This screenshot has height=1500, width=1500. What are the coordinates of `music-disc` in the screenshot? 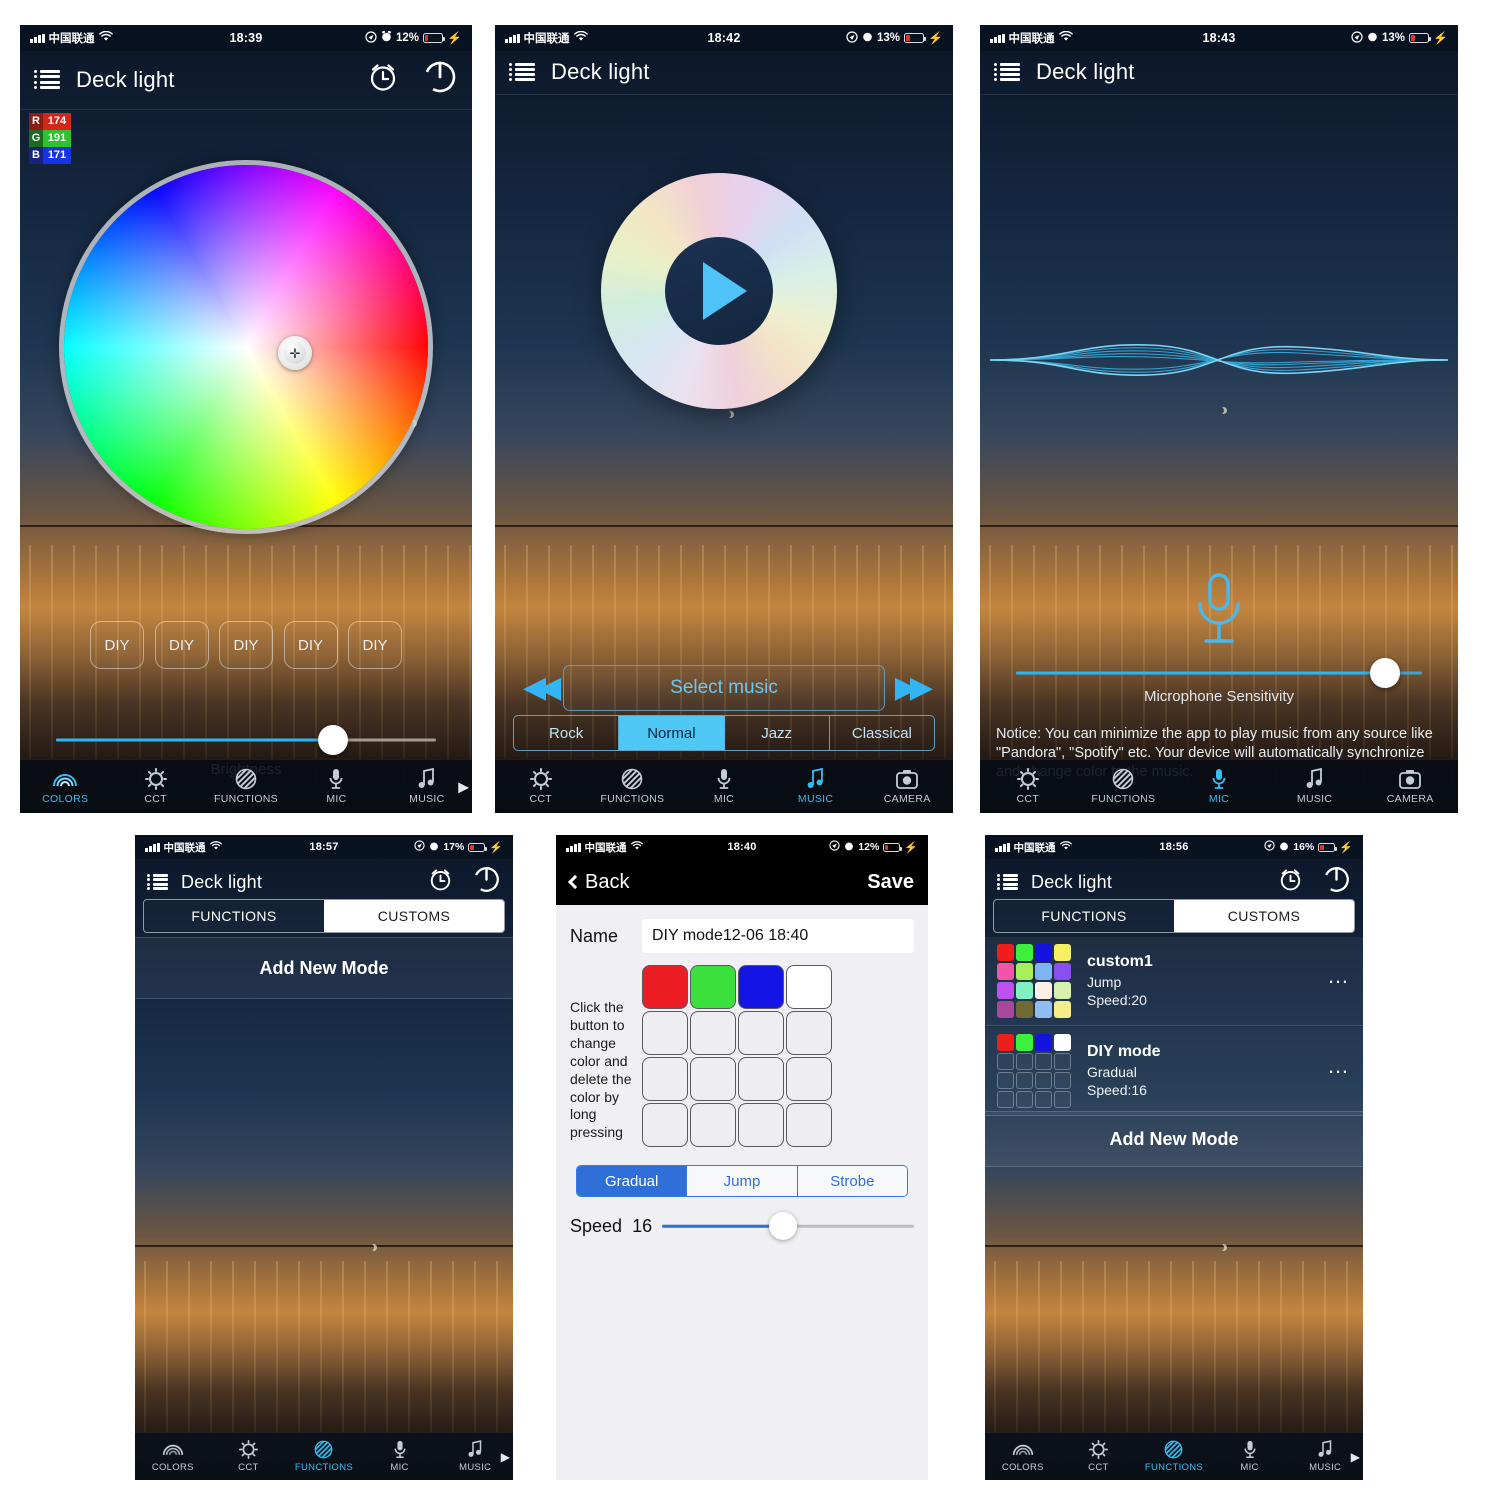 It's located at (719, 291).